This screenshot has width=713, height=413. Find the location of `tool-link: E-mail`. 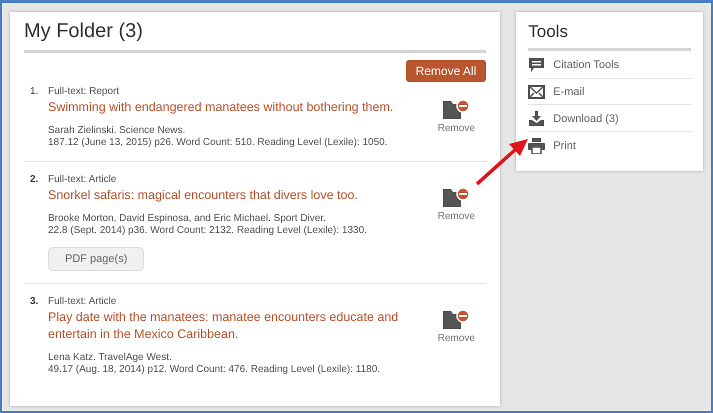

tool-link: E-mail is located at coordinates (609, 92).